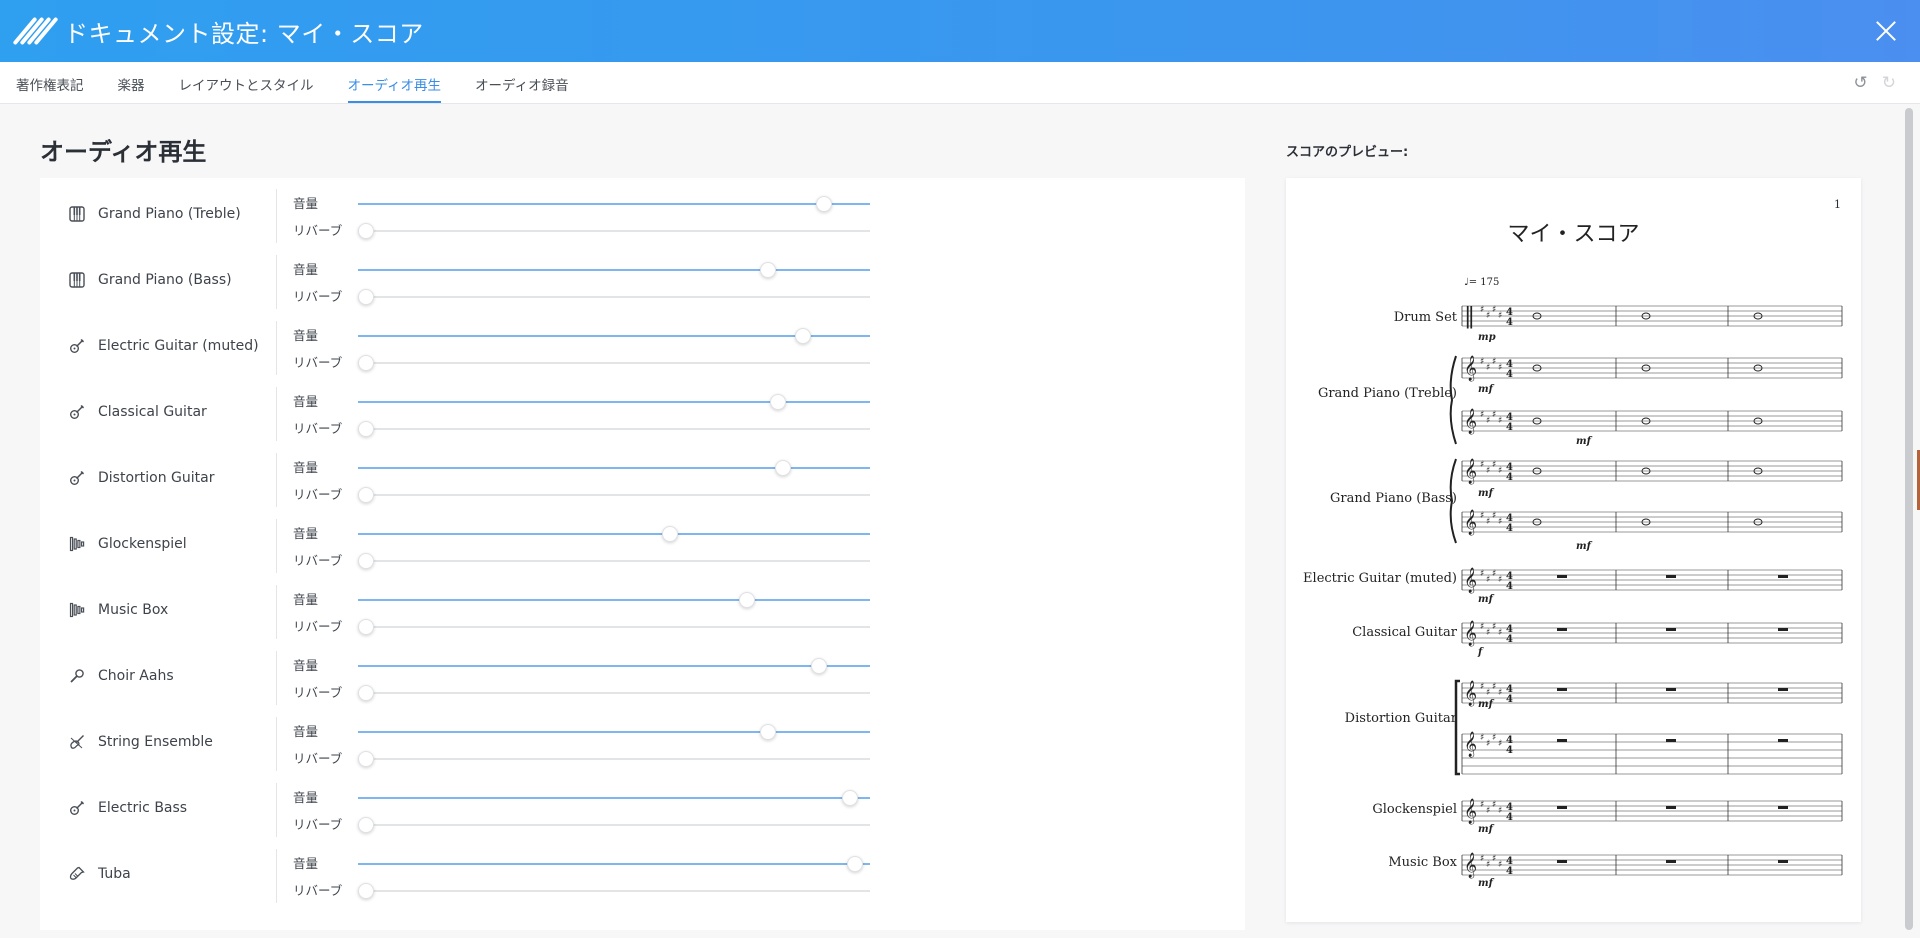 This screenshot has width=1920, height=938. Describe the element at coordinates (77, 874) in the screenshot. I see `tuba-icon` at that location.